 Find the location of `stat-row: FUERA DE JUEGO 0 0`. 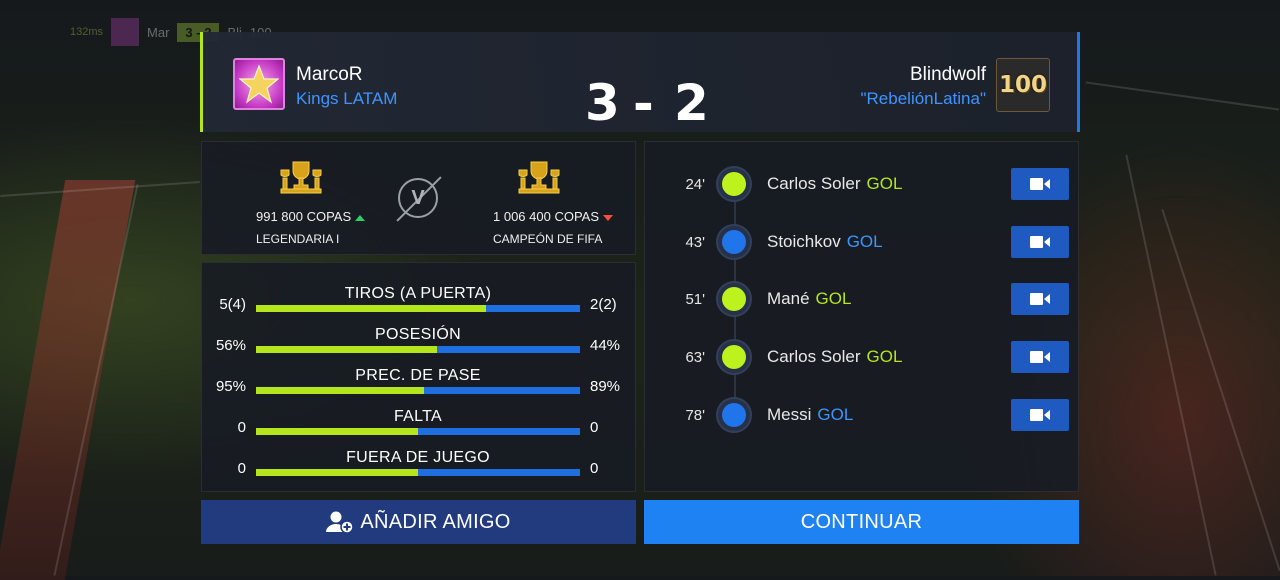

stat-row: FUERA DE JUEGO 0 0 is located at coordinates (419, 470).